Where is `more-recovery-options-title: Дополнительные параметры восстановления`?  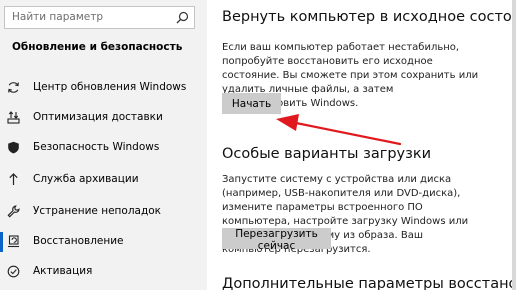
more-recovery-options-title: Дополнительные параметры восстановления is located at coordinates (369, 283).